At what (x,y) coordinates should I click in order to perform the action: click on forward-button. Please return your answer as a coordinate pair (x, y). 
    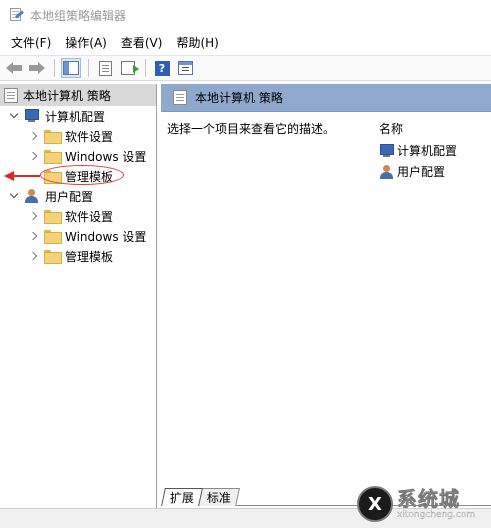
    Looking at the image, I should click on (37, 68).